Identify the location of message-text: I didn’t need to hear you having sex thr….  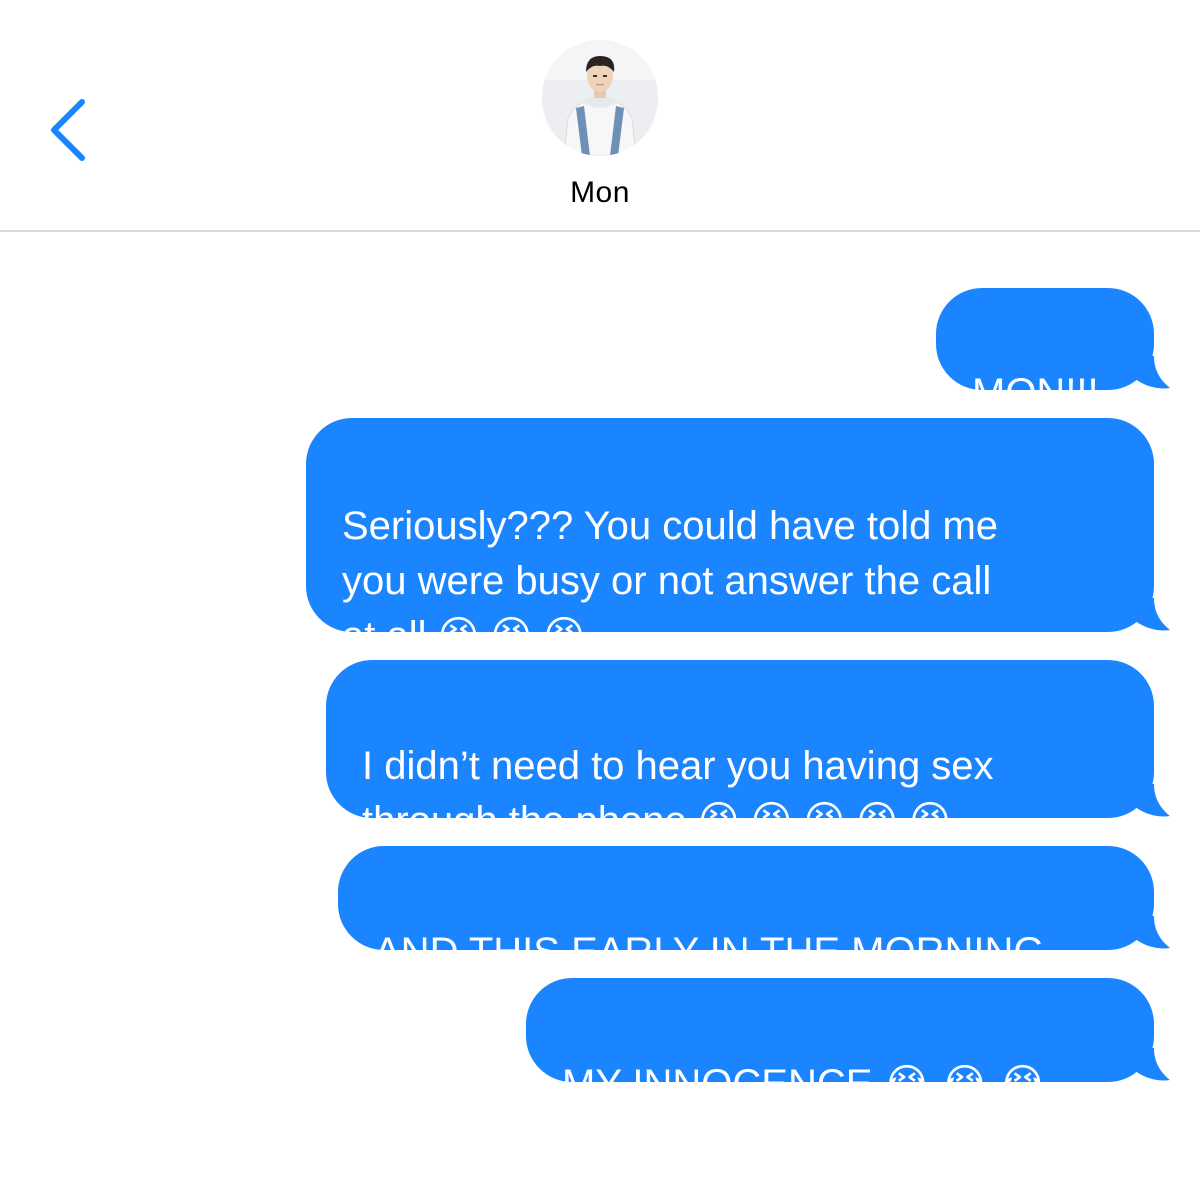
(678, 793).